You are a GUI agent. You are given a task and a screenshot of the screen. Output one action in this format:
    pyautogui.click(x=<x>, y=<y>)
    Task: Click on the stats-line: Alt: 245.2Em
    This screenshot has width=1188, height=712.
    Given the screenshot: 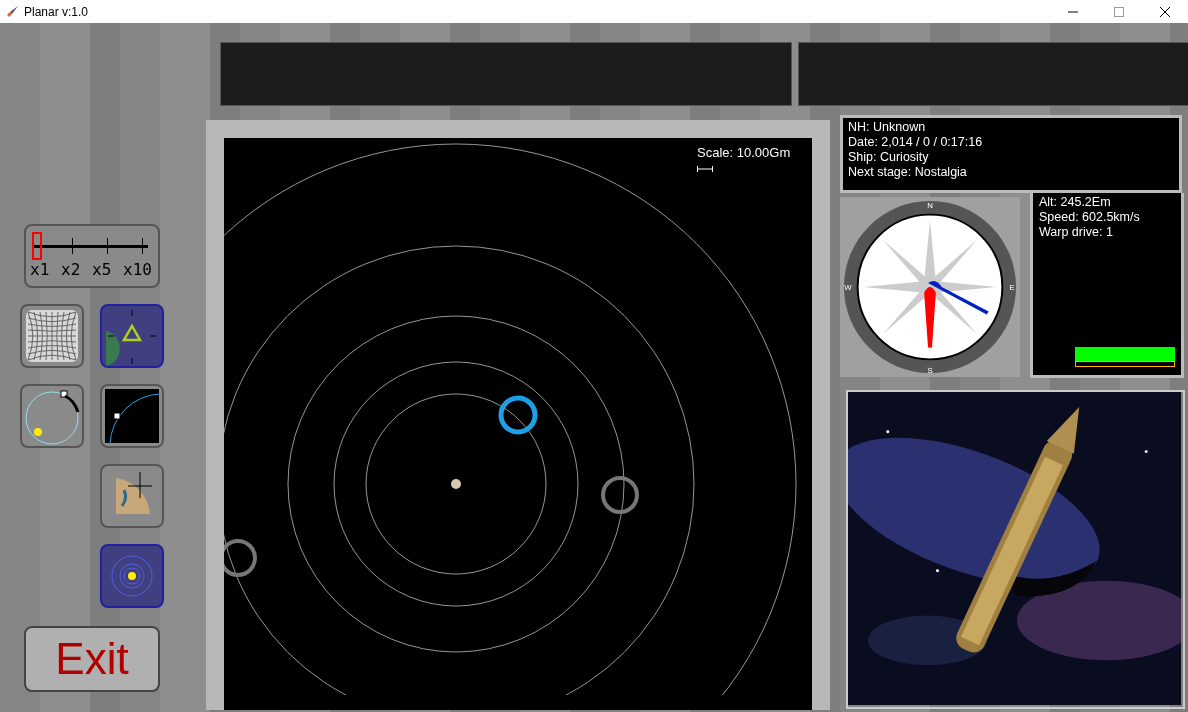 What is the action you would take?
    pyautogui.click(x=1075, y=202)
    